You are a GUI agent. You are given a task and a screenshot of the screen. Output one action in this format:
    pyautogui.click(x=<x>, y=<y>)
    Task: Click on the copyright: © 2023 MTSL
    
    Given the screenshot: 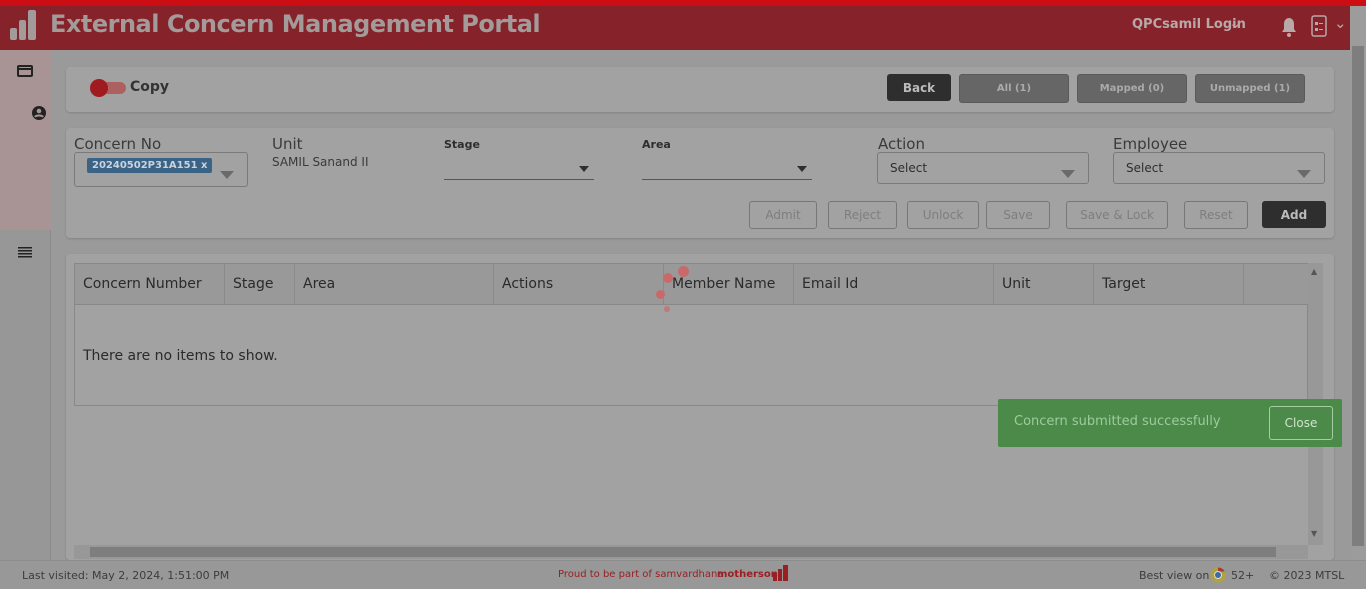 What is the action you would take?
    pyautogui.click(x=1307, y=575)
    